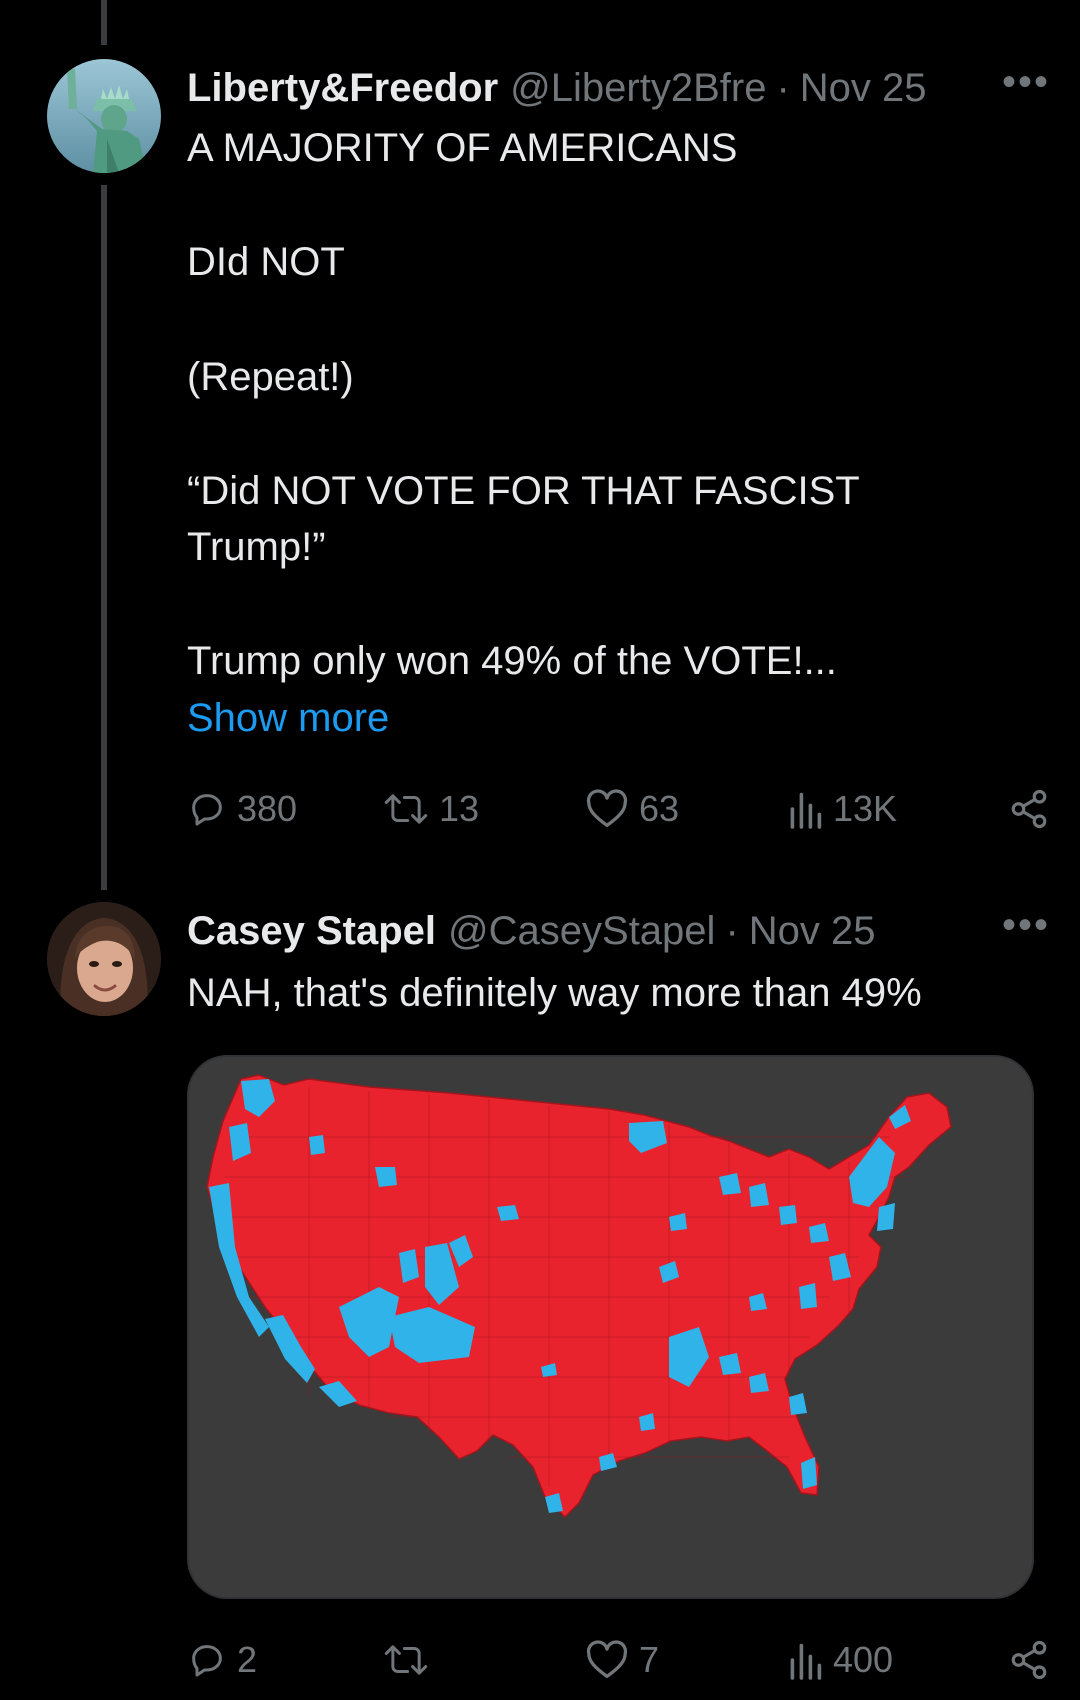 This screenshot has height=1700, width=1080. I want to click on tweet-text: NAH, that's definitely way more than 49%, so click(554, 993).